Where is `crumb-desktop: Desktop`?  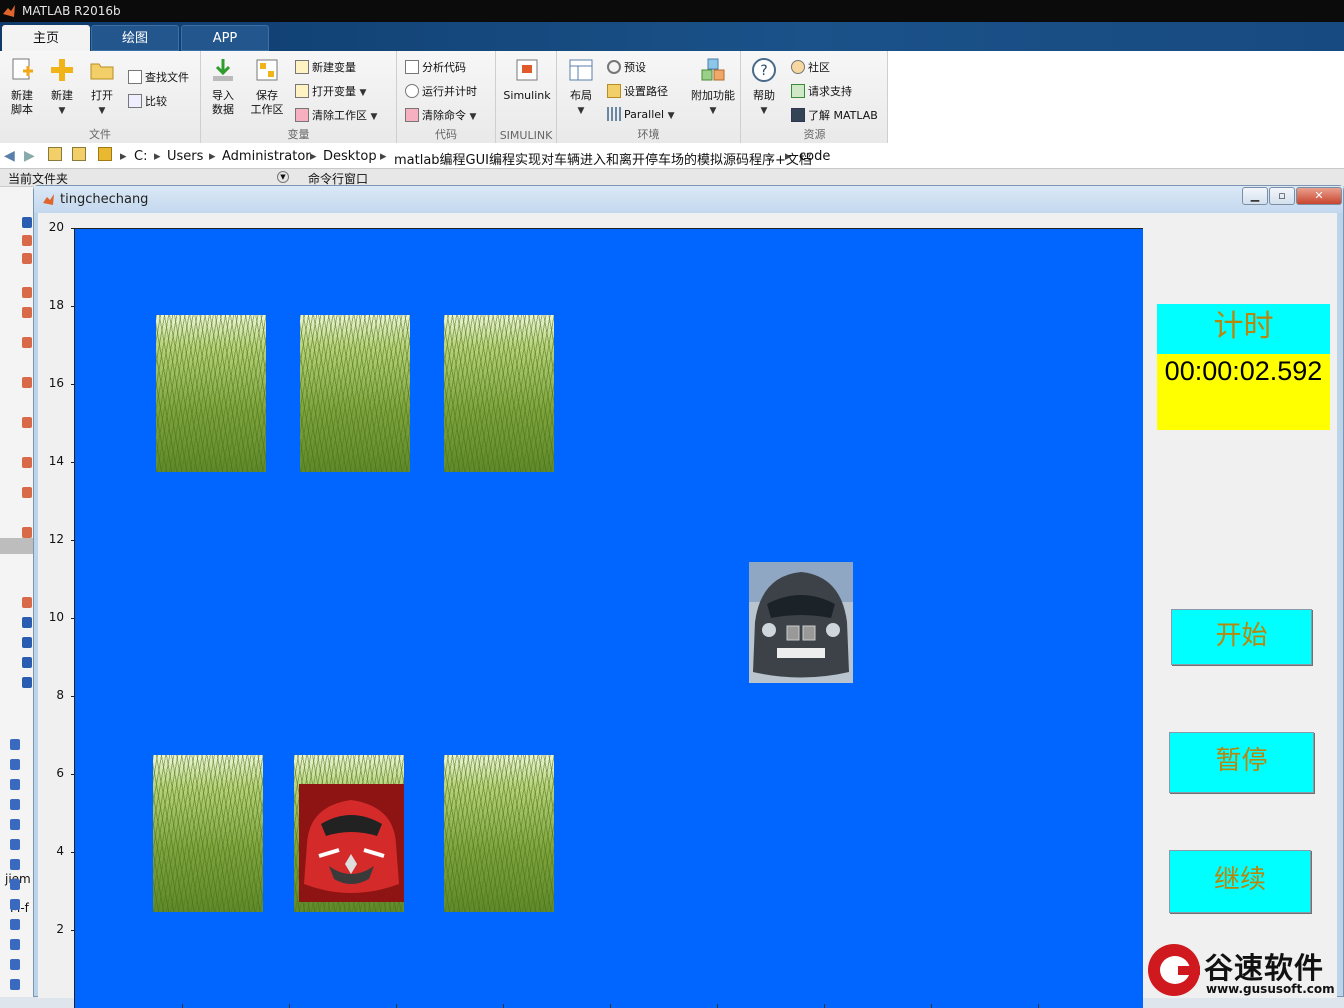 crumb-desktop: Desktop is located at coordinates (350, 156).